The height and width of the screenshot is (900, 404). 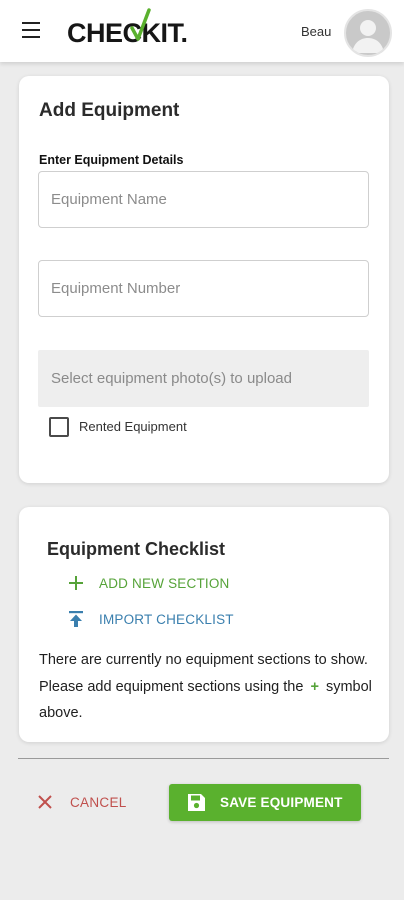 What do you see at coordinates (166, 619) in the screenshot?
I see `import-checklist-label: IMPORT CHECKLIST` at bounding box center [166, 619].